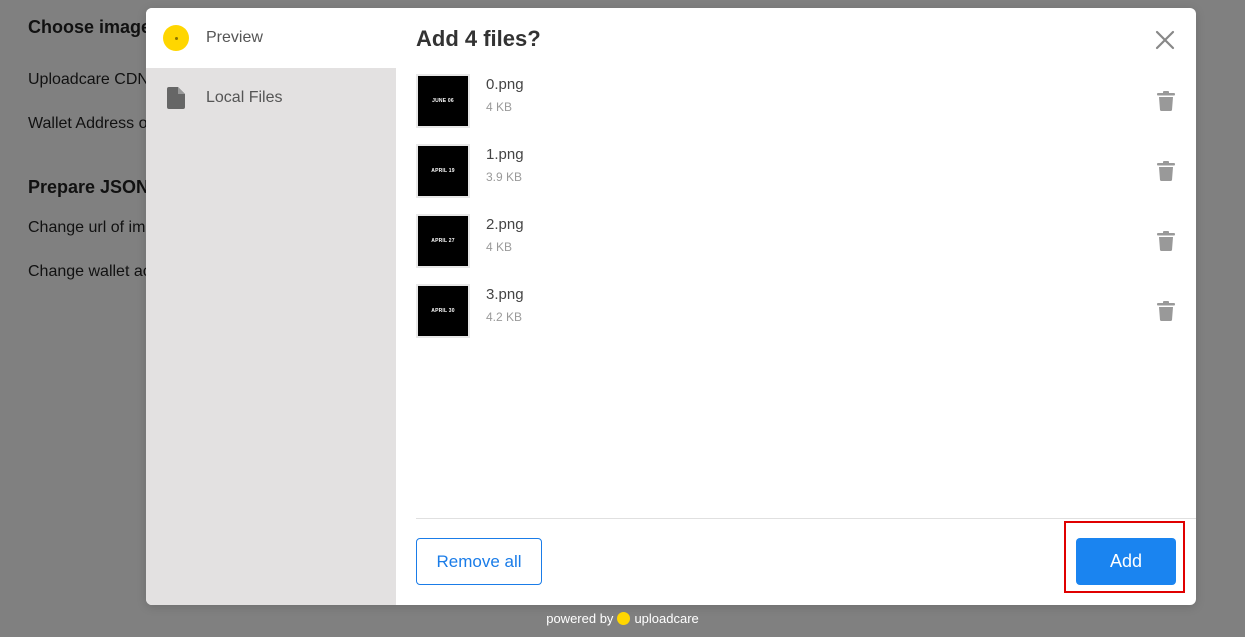  I want to click on thumbnail-text: APRIL 30, so click(443, 311).